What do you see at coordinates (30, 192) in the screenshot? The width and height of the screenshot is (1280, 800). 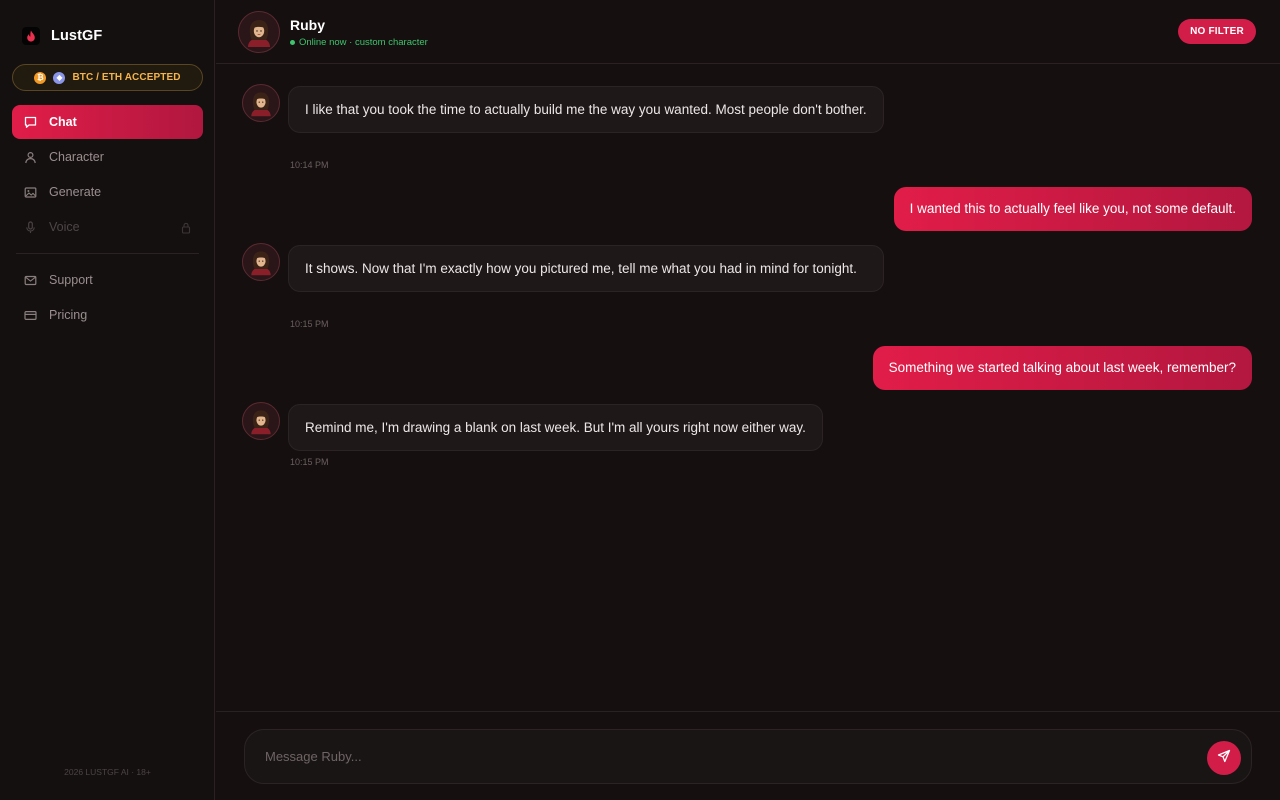 I see `image-icon` at bounding box center [30, 192].